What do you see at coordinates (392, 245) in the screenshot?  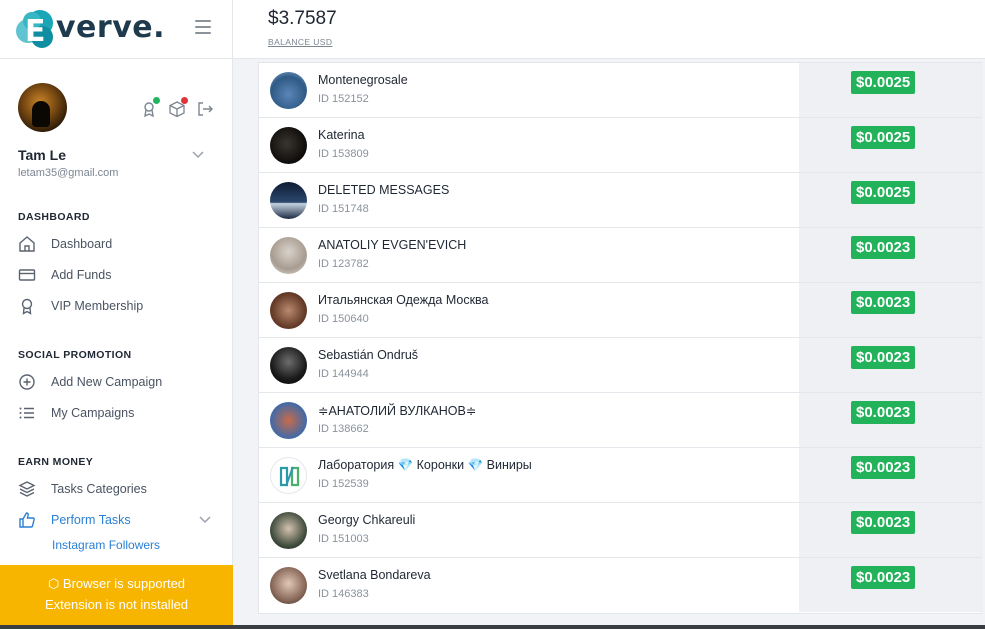 I see `task-account-name: ANATOLIY EVGEN'EVICH` at bounding box center [392, 245].